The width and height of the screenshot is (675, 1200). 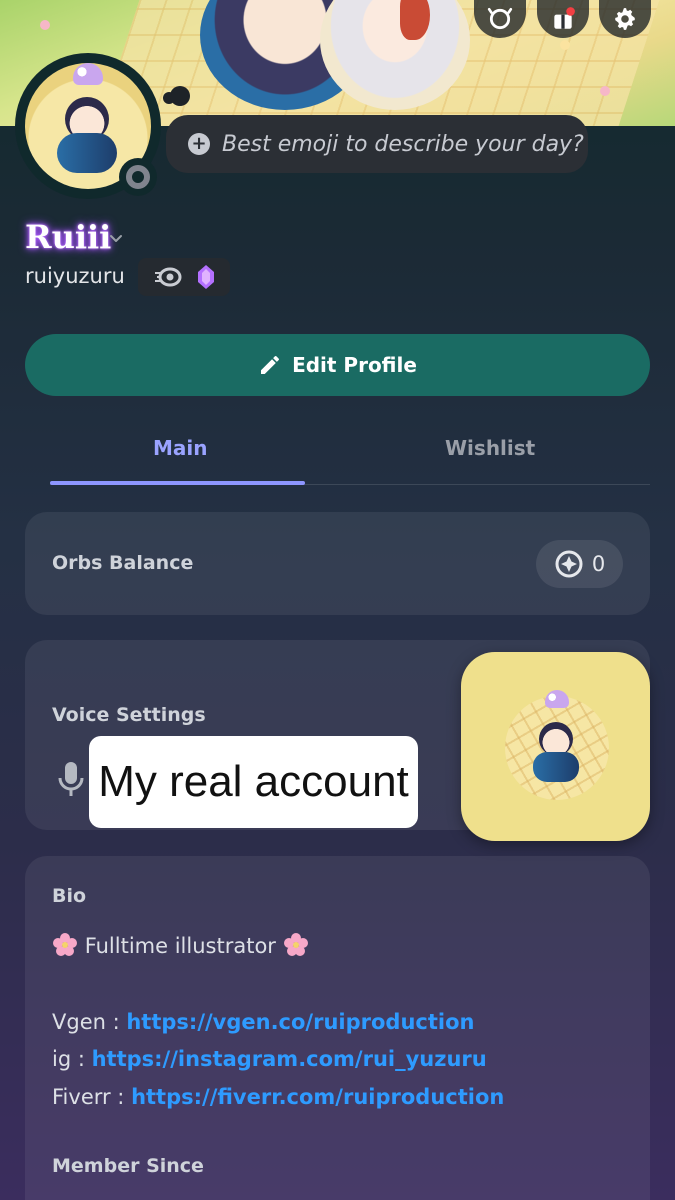 I want to click on edit-profile-label: Edit Profile, so click(x=354, y=365).